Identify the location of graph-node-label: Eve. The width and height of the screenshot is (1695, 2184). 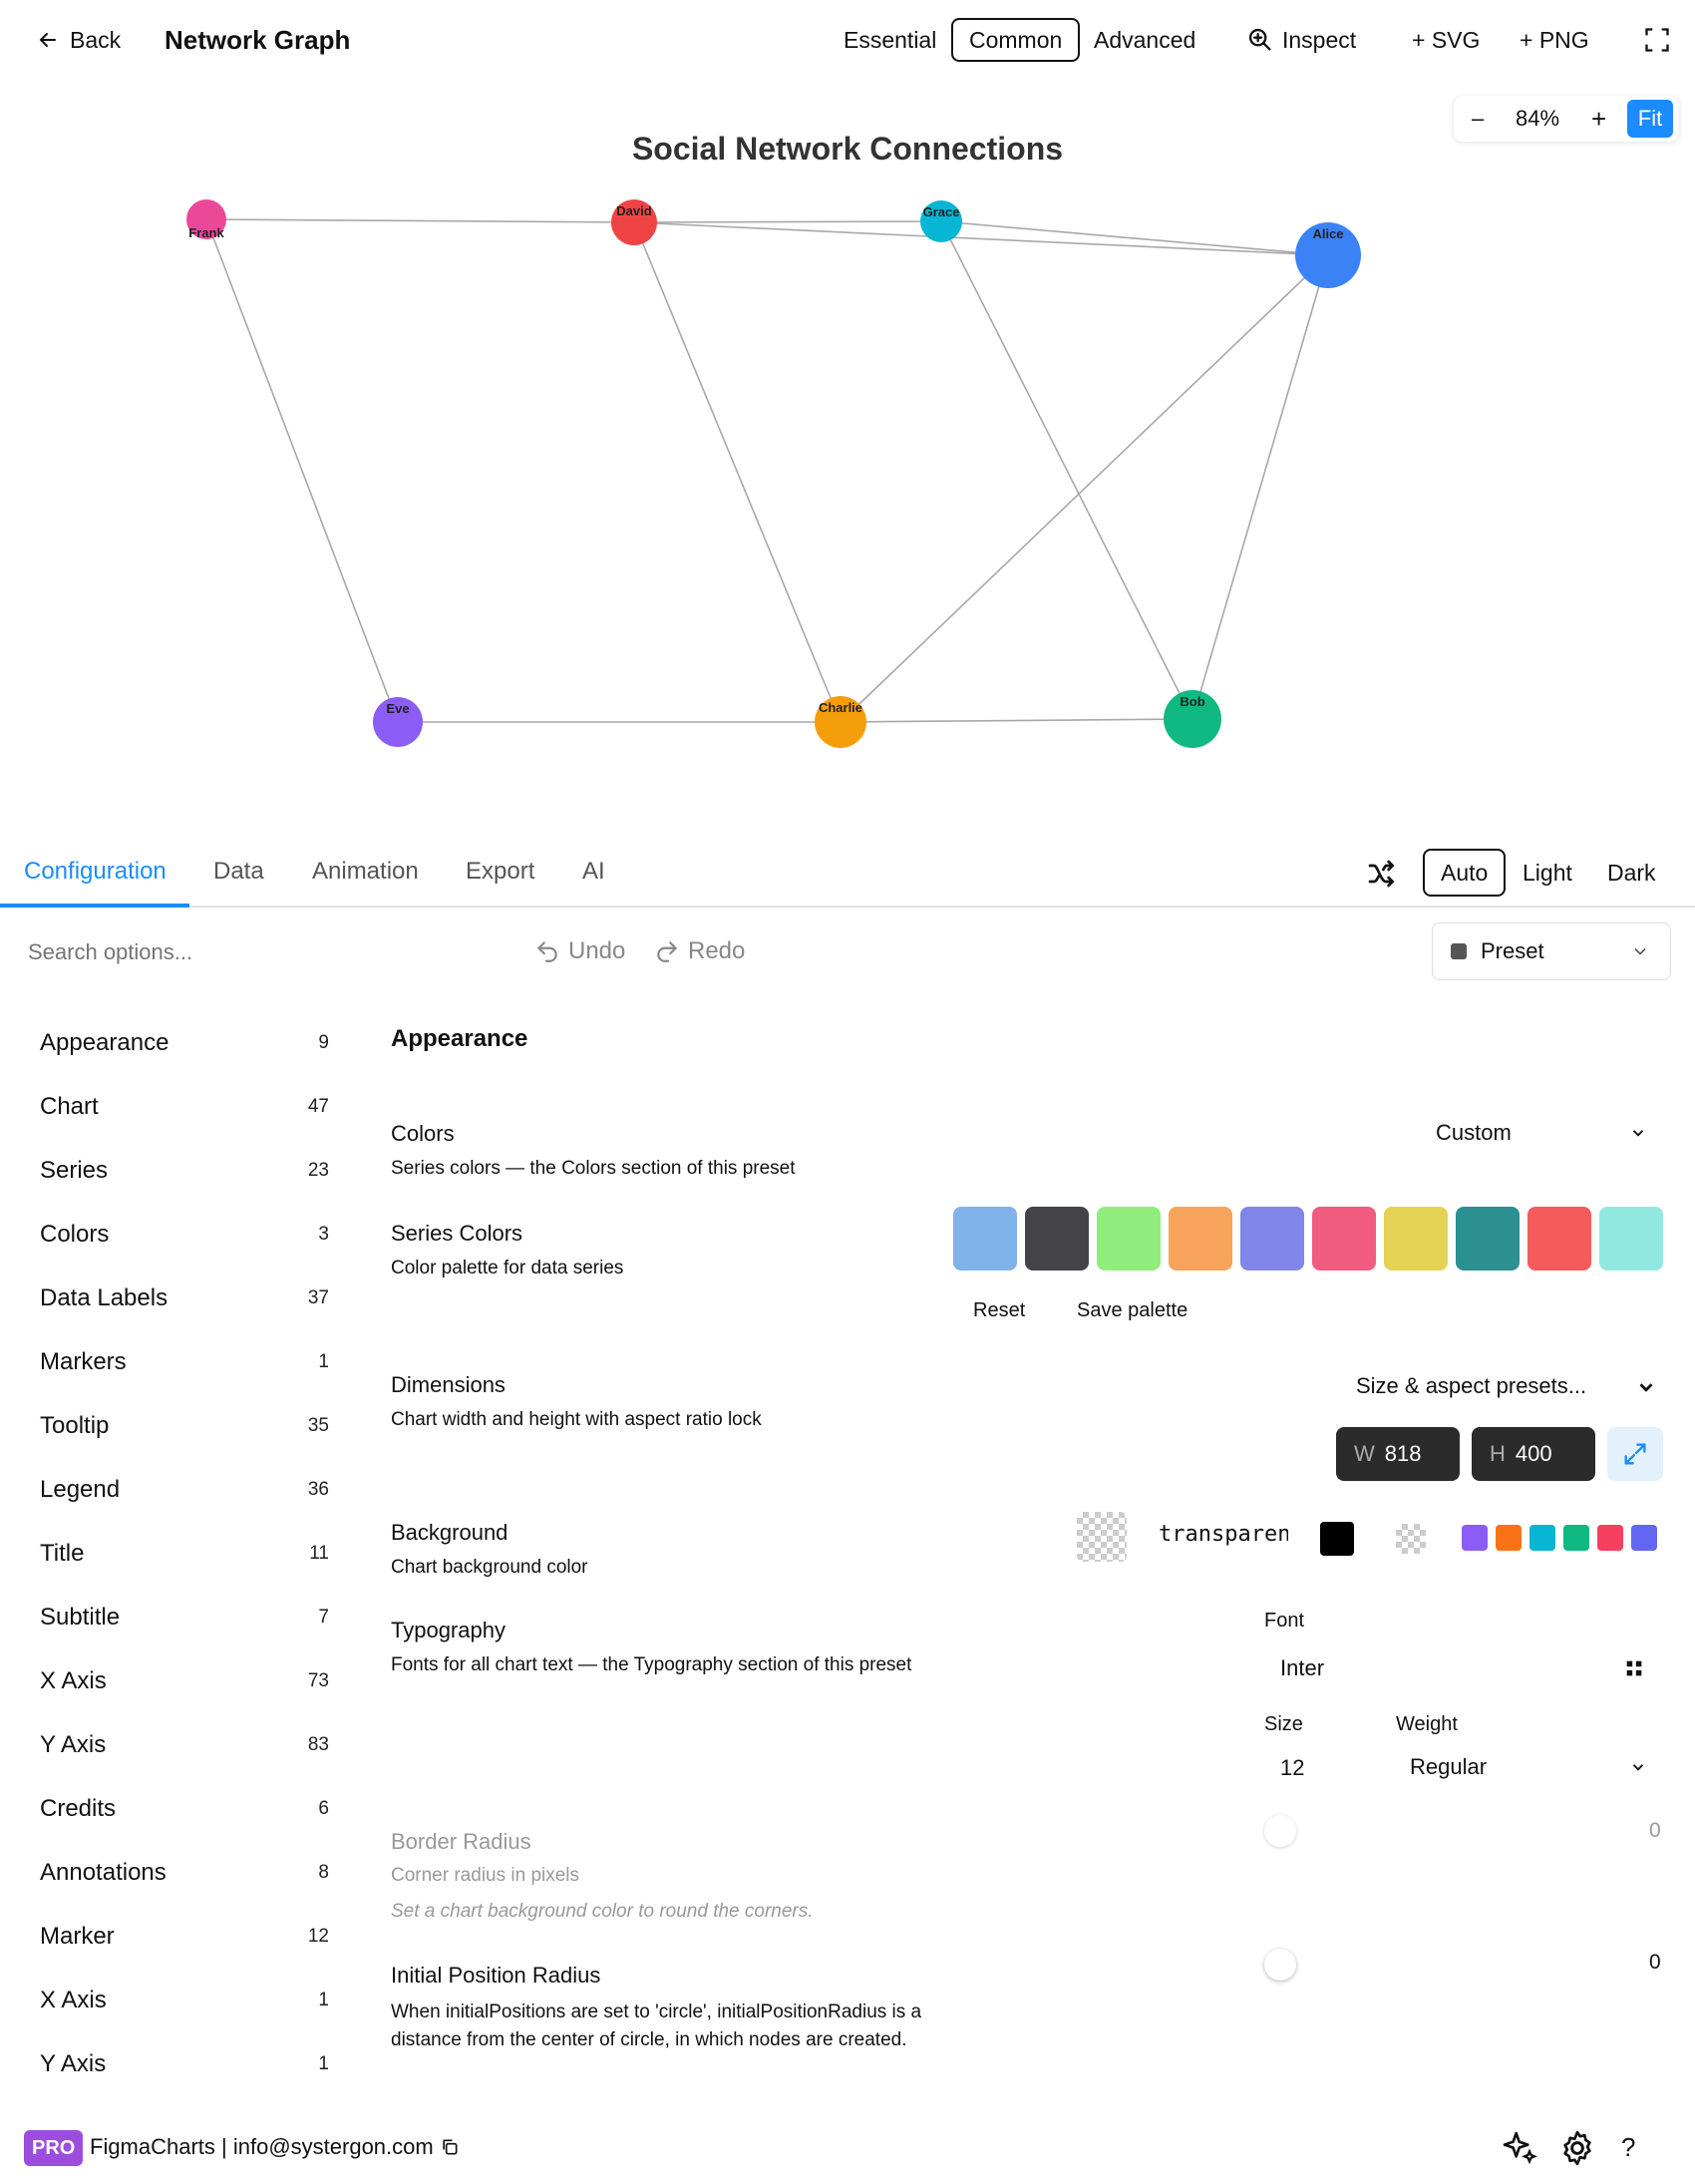
(397, 708).